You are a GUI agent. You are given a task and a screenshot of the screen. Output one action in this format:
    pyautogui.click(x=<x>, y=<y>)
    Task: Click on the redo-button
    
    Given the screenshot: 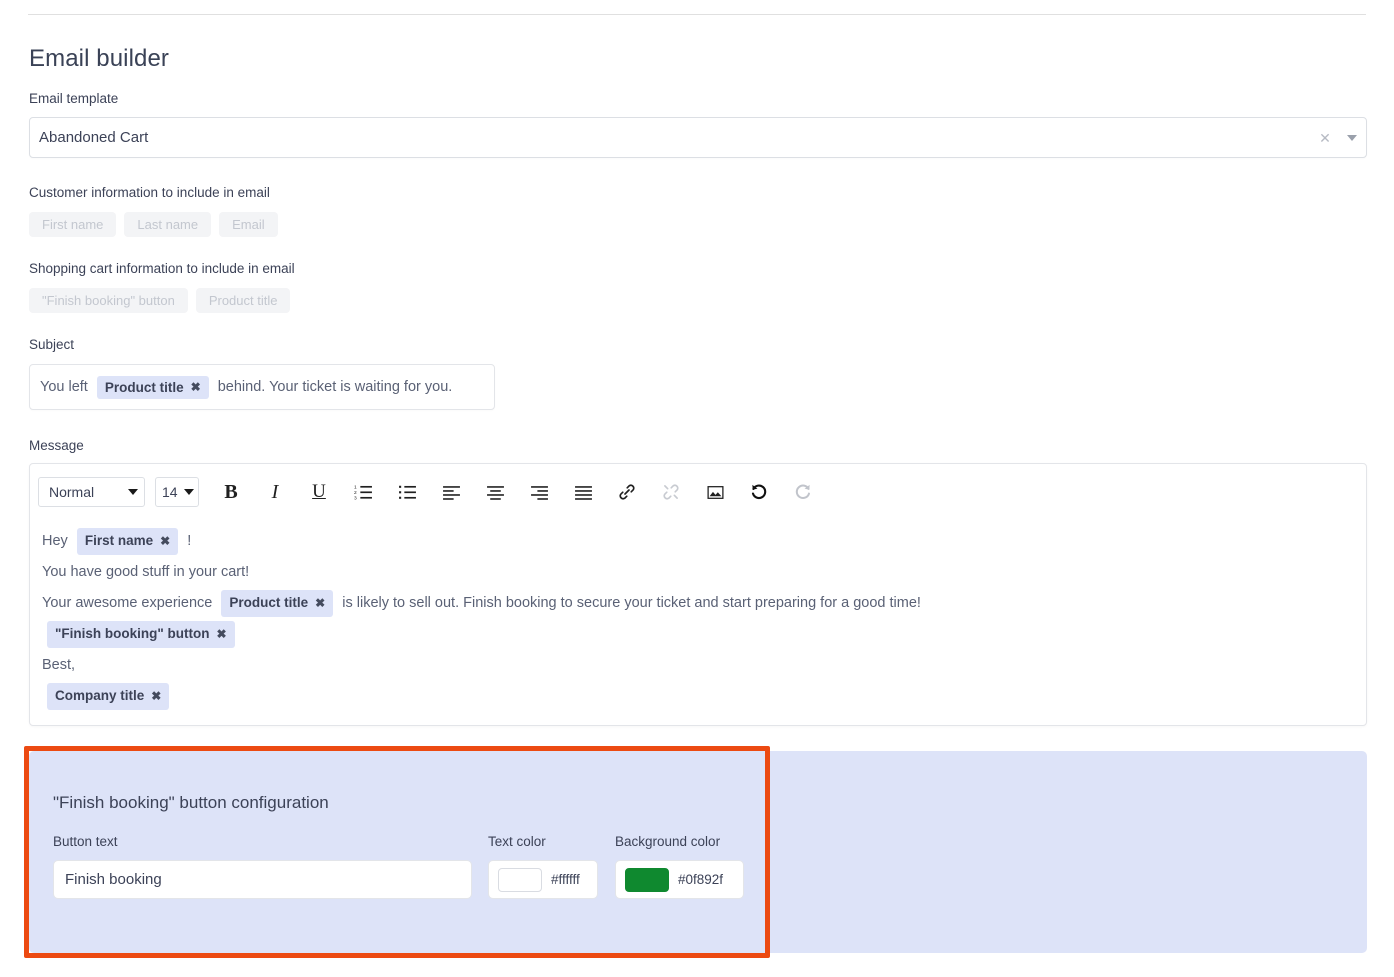 What is the action you would take?
    pyautogui.click(x=803, y=492)
    